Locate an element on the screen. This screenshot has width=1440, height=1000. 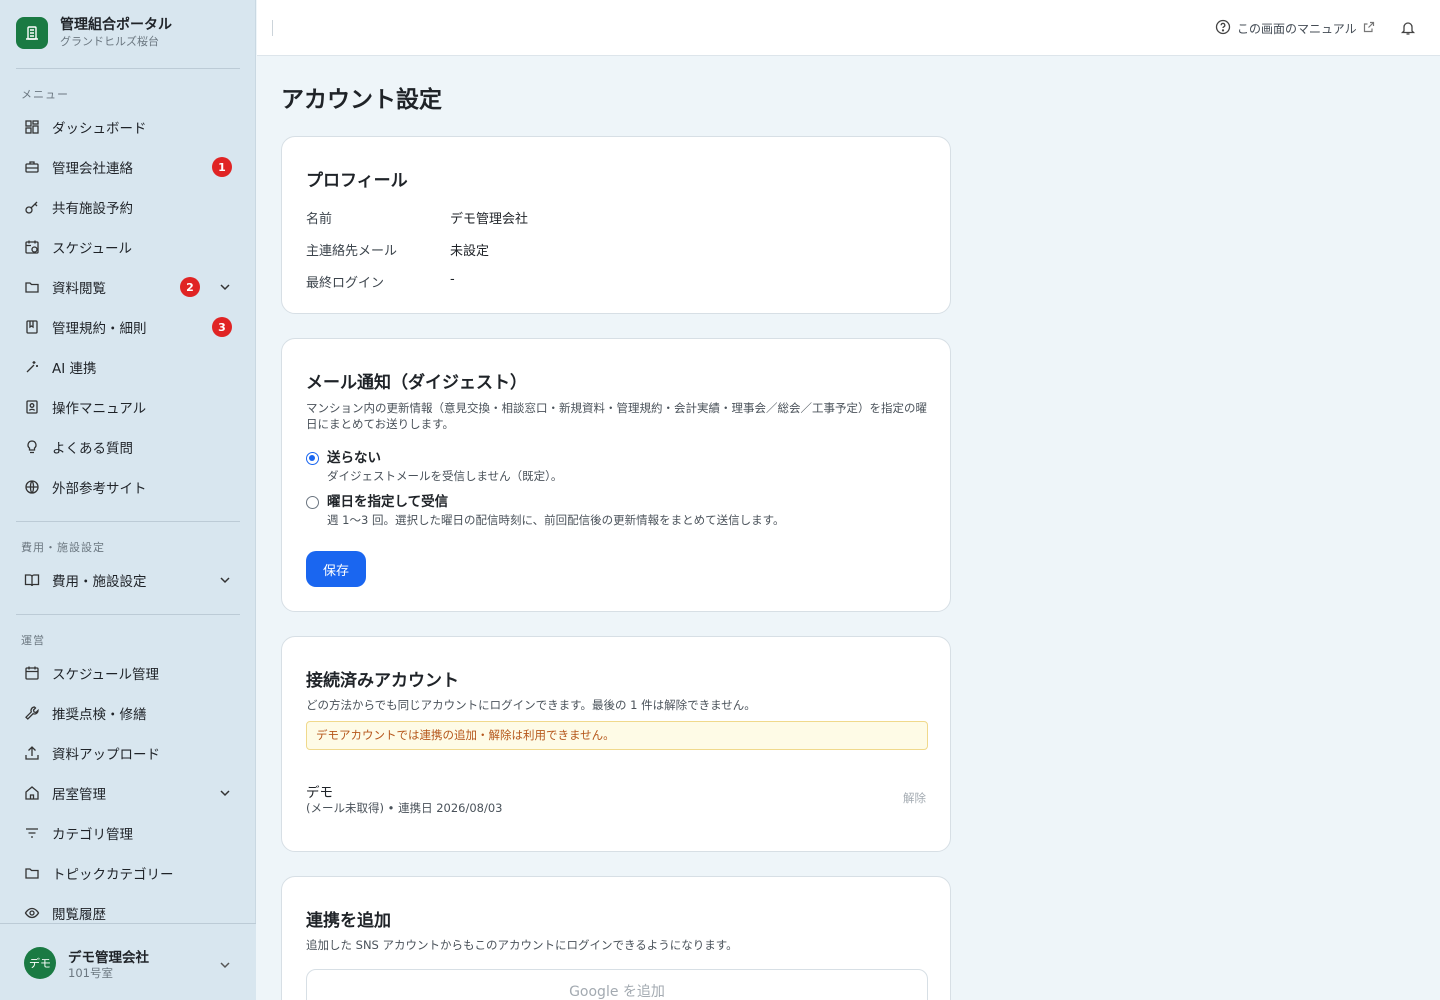
profile-key: 最終ログイン is located at coordinates (345, 283).